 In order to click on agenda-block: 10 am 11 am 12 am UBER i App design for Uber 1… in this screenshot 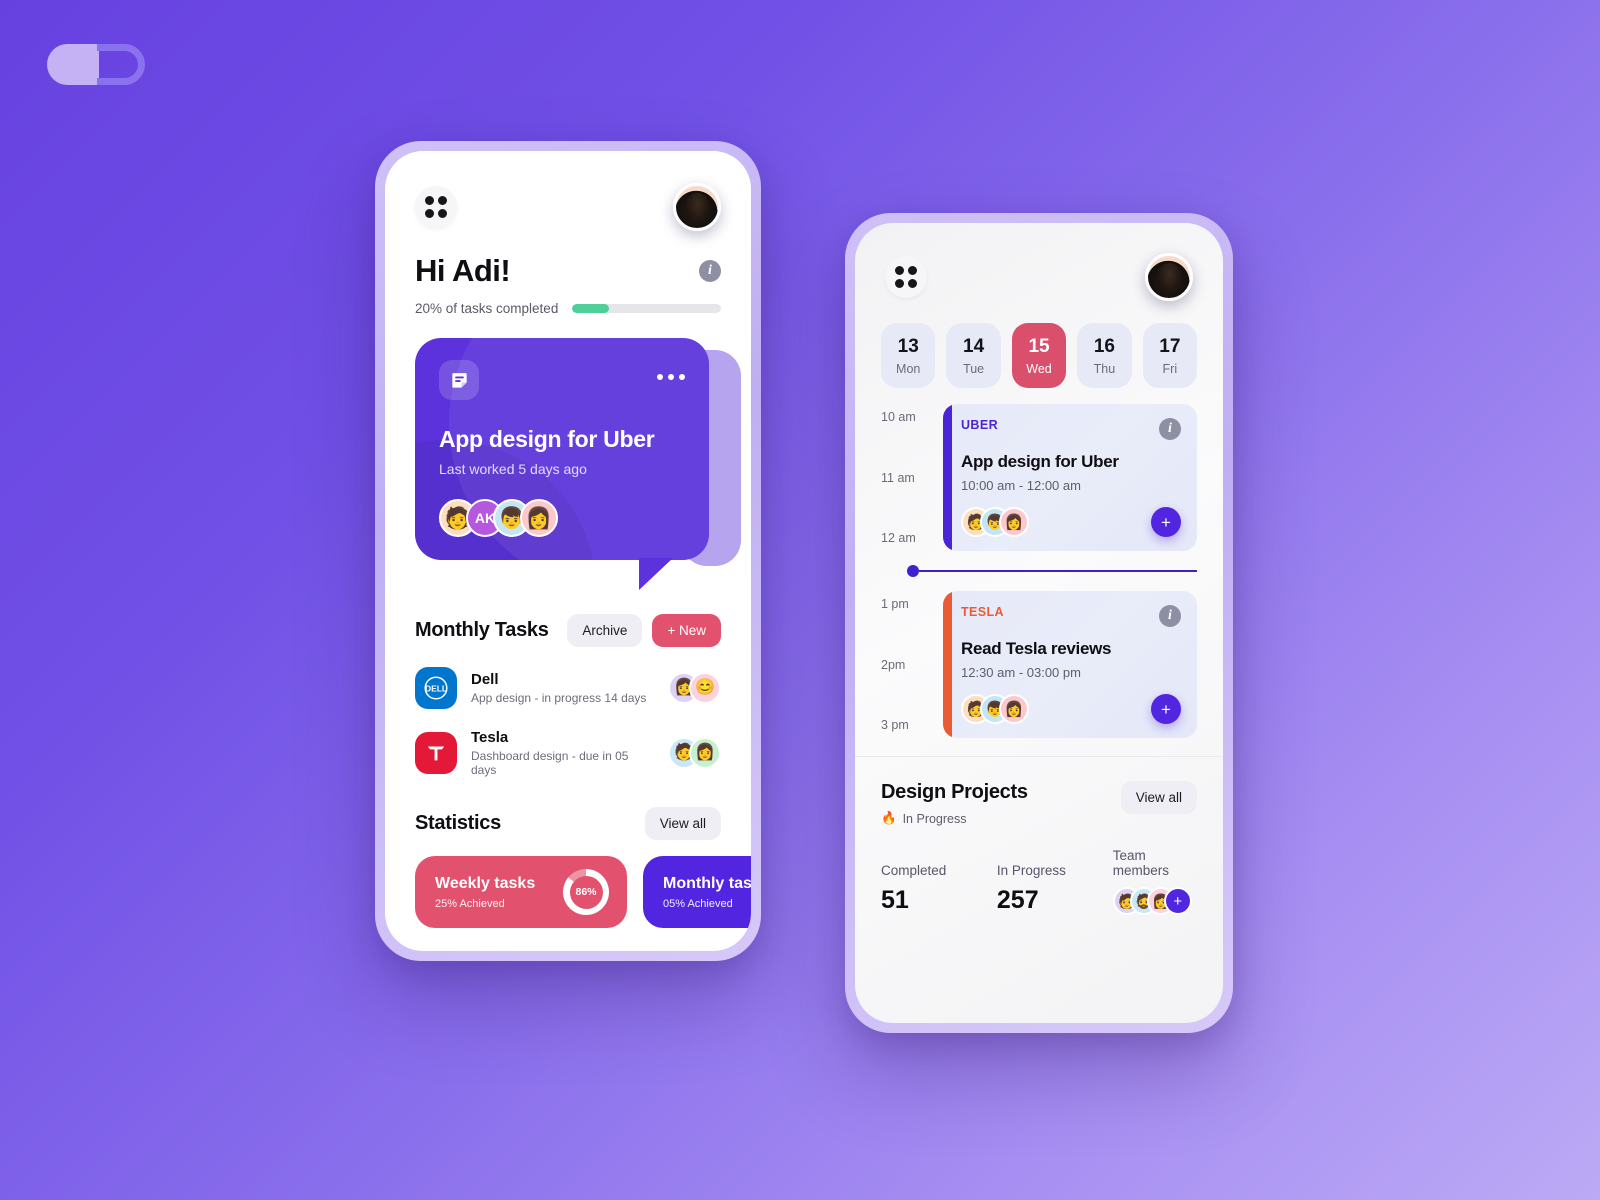, I will do `click(1039, 477)`.